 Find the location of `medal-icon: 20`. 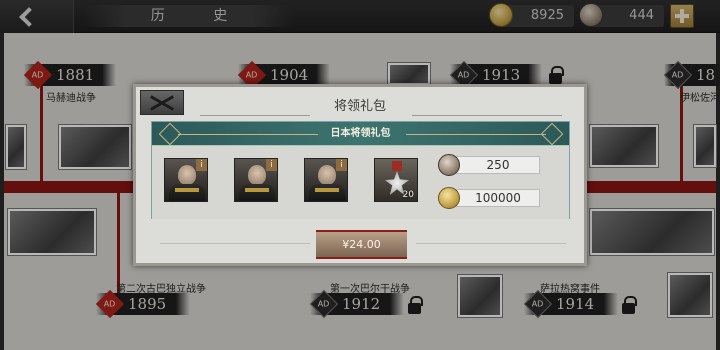

medal-icon: 20 is located at coordinates (396, 180).